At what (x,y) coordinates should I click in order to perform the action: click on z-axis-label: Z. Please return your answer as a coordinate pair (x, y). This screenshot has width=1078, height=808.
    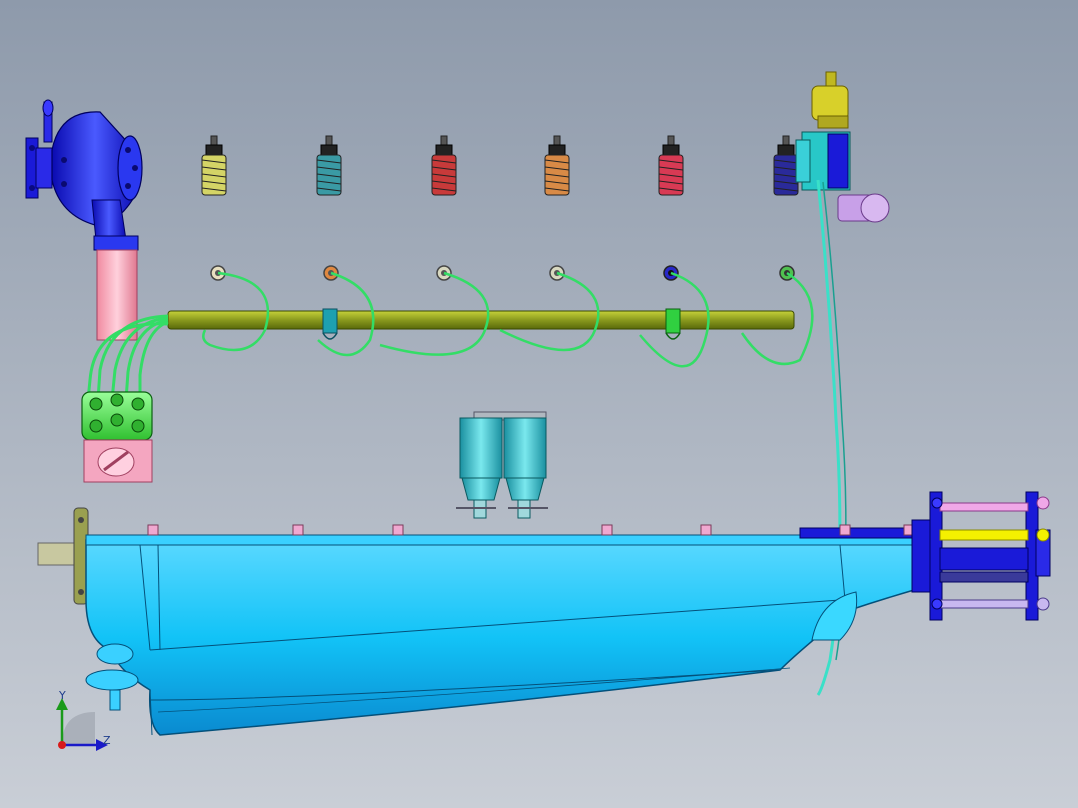
    Looking at the image, I should click on (107, 740).